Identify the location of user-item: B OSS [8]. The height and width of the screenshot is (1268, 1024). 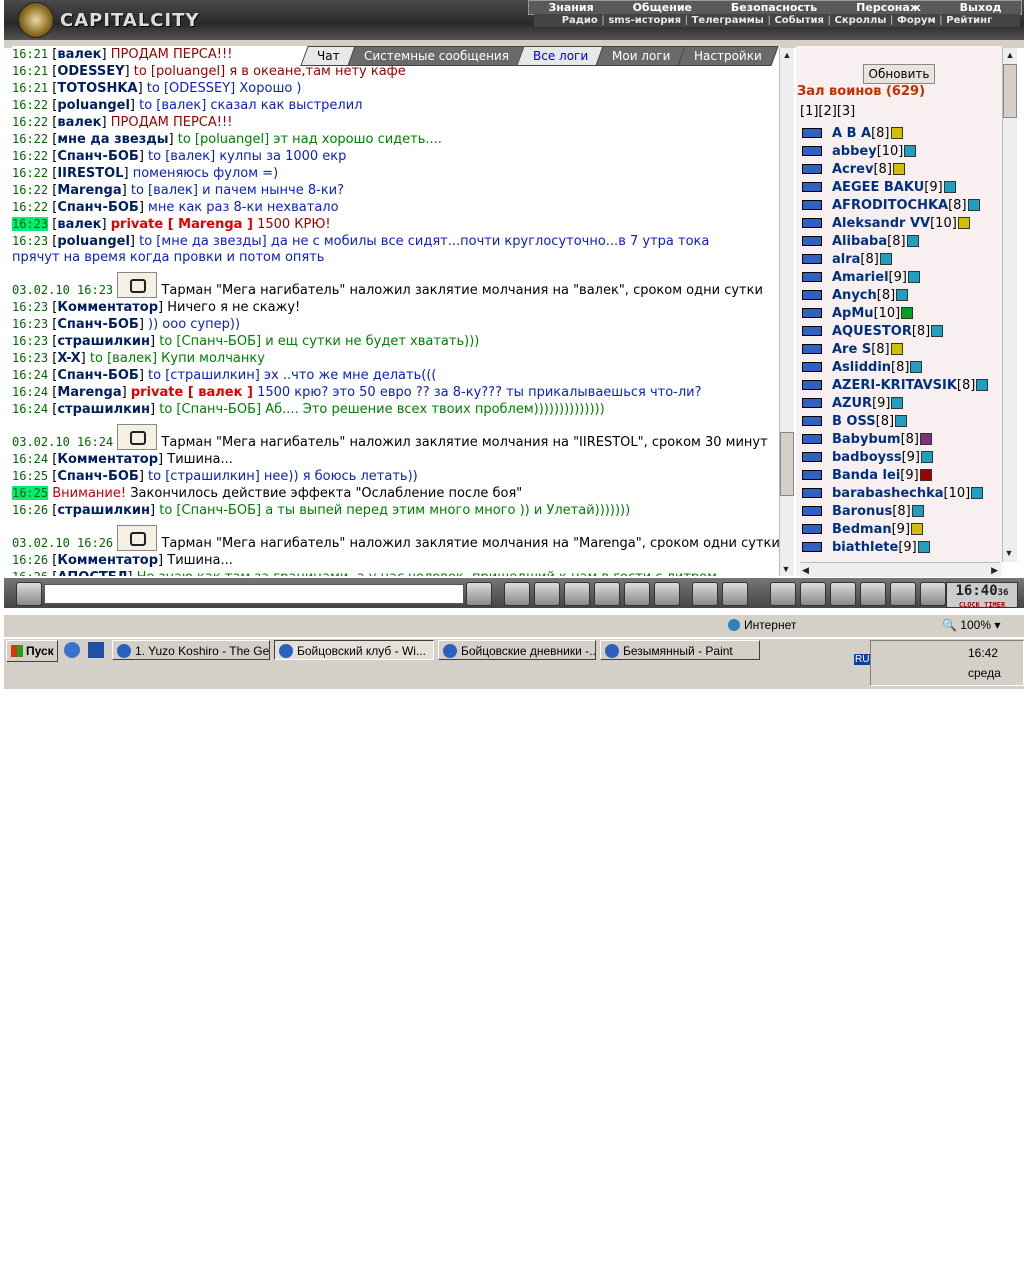
(854, 421).